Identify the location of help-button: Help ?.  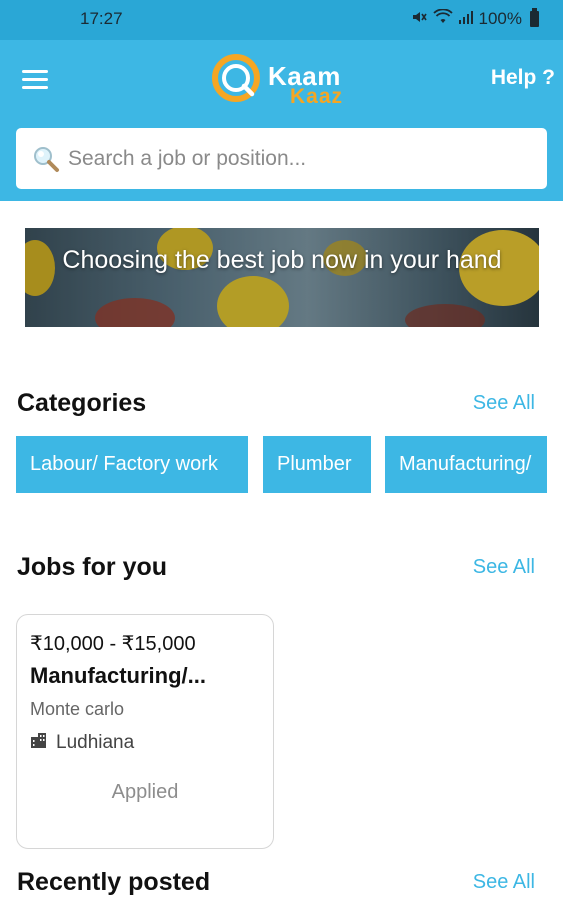
(523, 78).